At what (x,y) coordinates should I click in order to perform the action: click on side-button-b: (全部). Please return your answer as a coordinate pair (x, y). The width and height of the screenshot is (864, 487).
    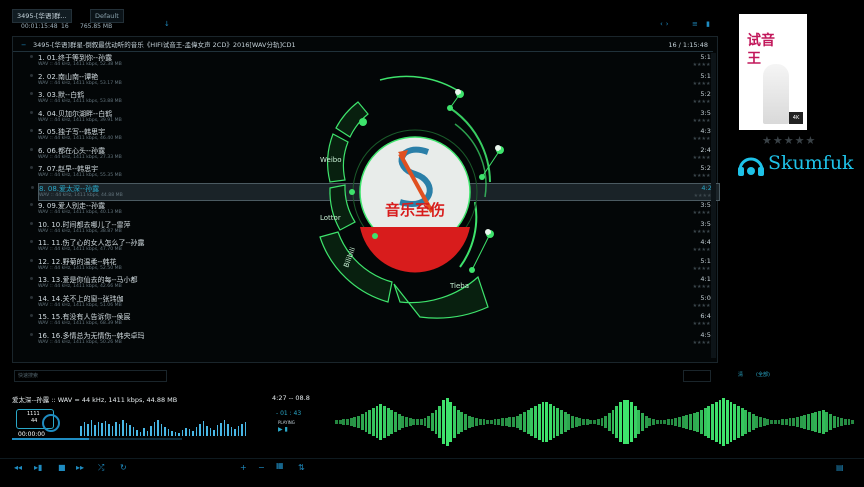
    Looking at the image, I should click on (763, 374).